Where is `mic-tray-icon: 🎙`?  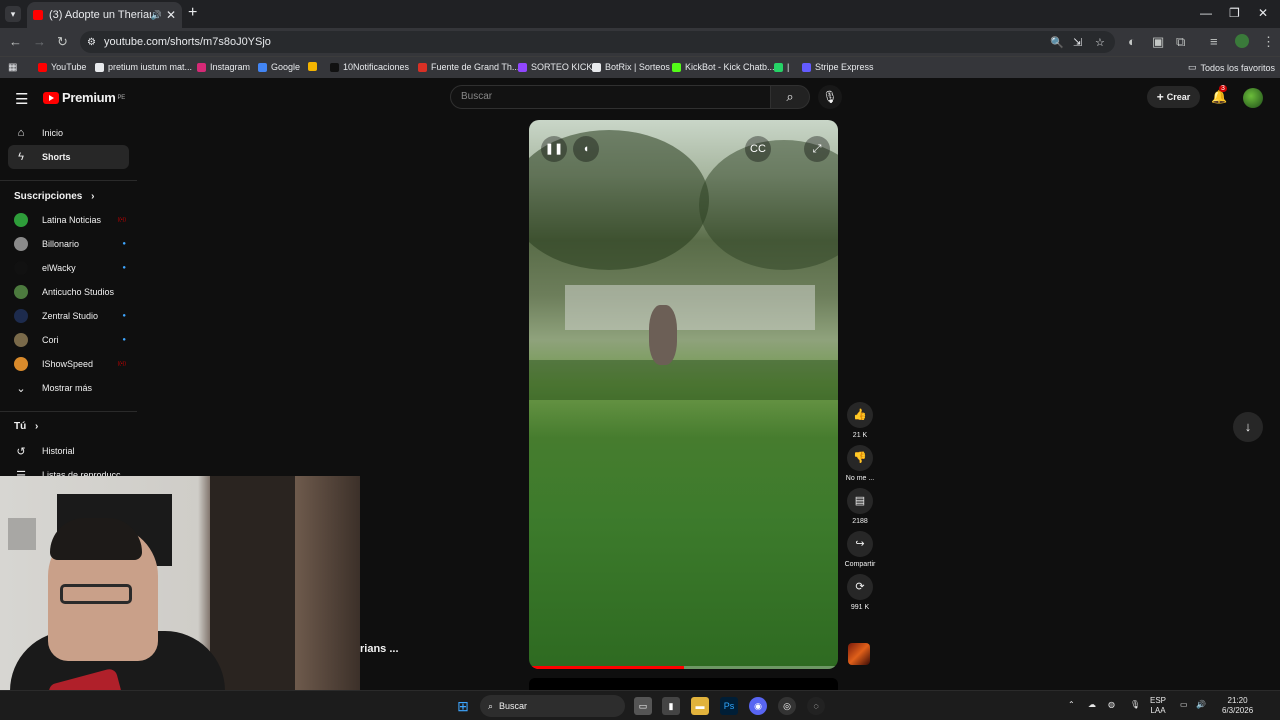
mic-tray-icon: 🎙 is located at coordinates (1135, 705).